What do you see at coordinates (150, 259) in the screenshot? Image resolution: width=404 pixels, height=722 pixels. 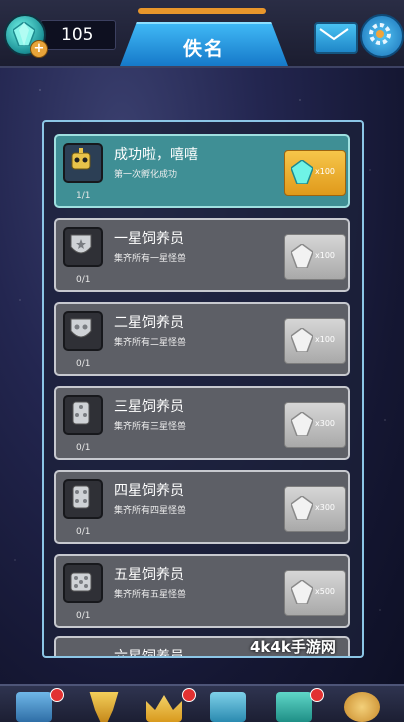 I see `achievement-desc: 集齐所有一星怪兽` at bounding box center [150, 259].